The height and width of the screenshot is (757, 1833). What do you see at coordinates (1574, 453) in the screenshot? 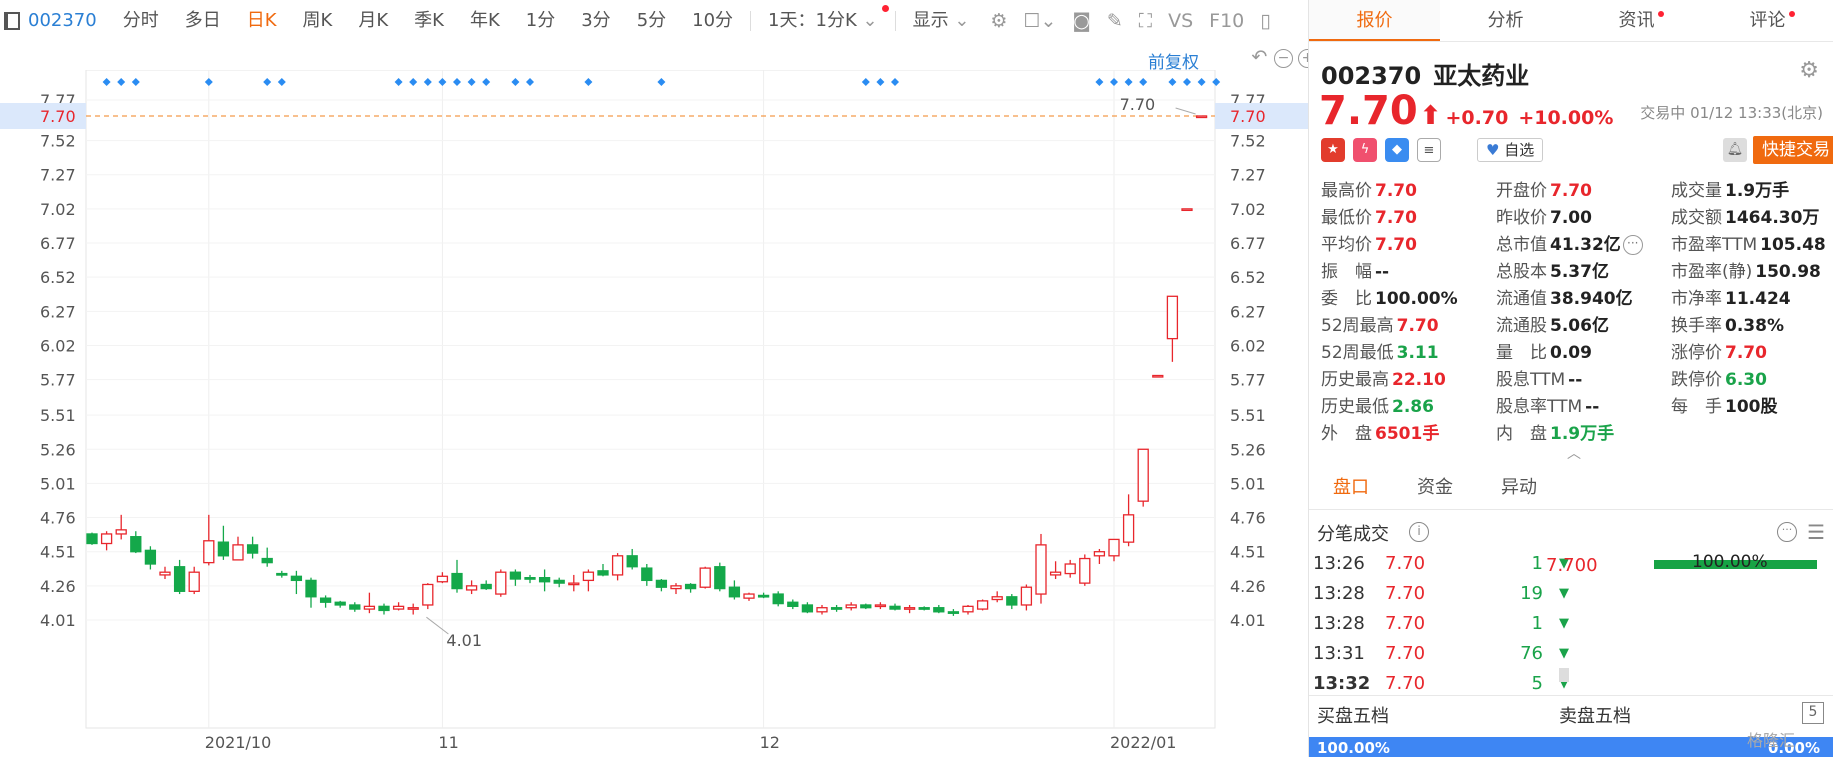
I see `collapse-caret-icon: ︿` at bounding box center [1574, 453].